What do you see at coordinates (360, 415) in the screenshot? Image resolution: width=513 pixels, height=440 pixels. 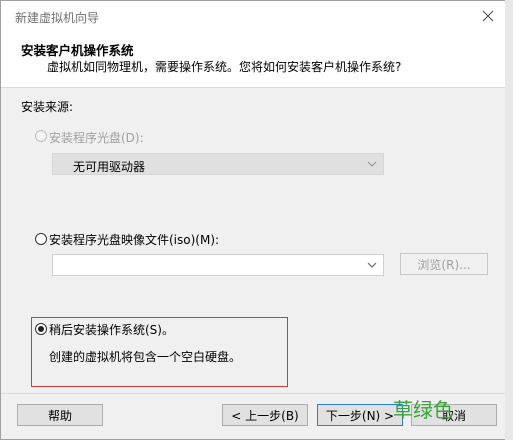 I see `next-button: 下一步(N) >` at bounding box center [360, 415].